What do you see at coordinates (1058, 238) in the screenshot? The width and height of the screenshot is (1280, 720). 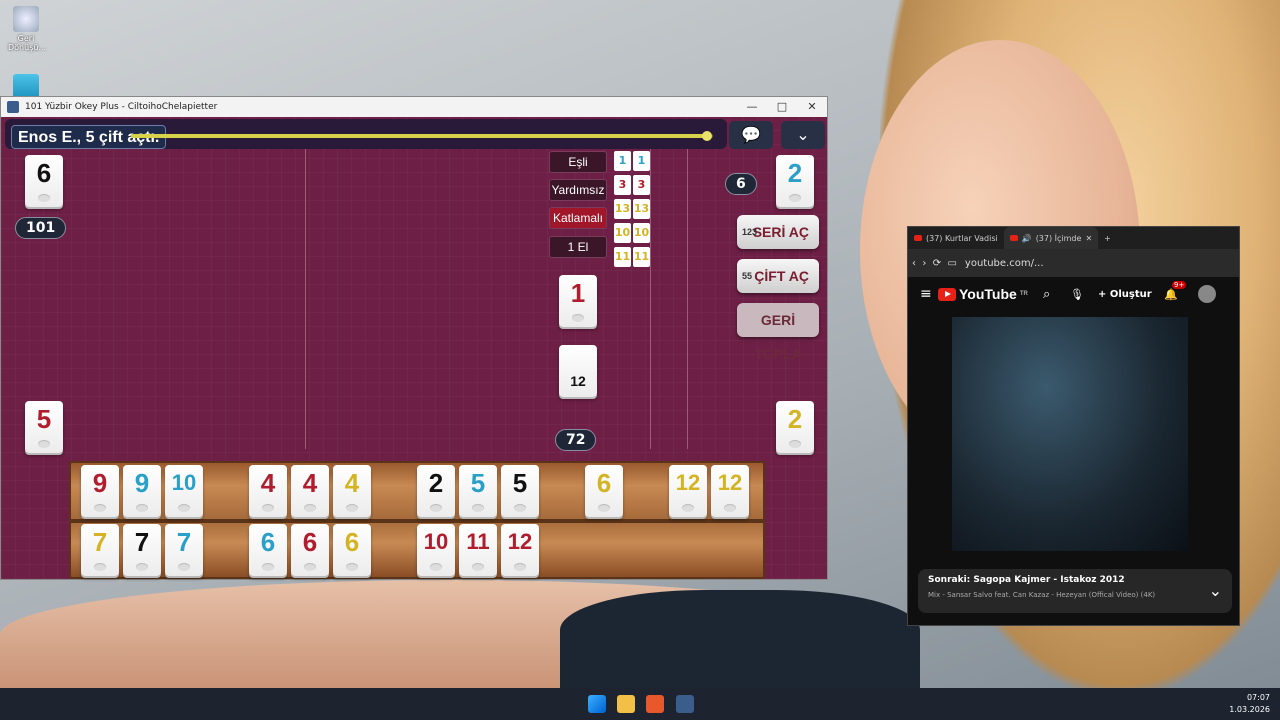 I see `tab-label: (37) İçimde` at bounding box center [1058, 238].